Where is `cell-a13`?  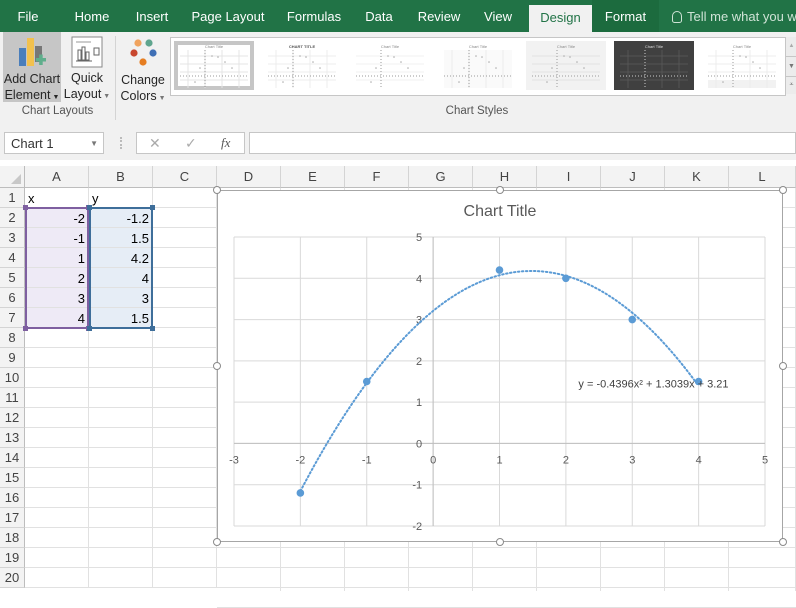 cell-a13 is located at coordinates (57, 438).